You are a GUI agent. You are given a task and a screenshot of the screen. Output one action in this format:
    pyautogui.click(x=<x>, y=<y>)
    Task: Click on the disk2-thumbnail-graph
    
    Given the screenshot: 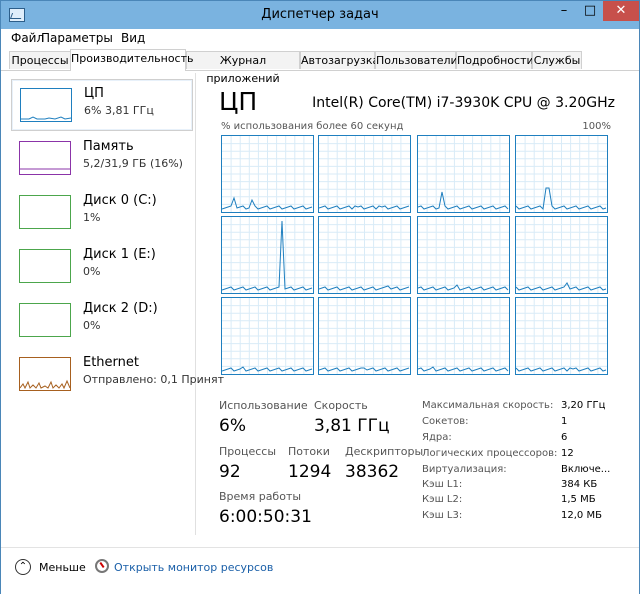 What is the action you would take?
    pyautogui.click(x=45, y=320)
    